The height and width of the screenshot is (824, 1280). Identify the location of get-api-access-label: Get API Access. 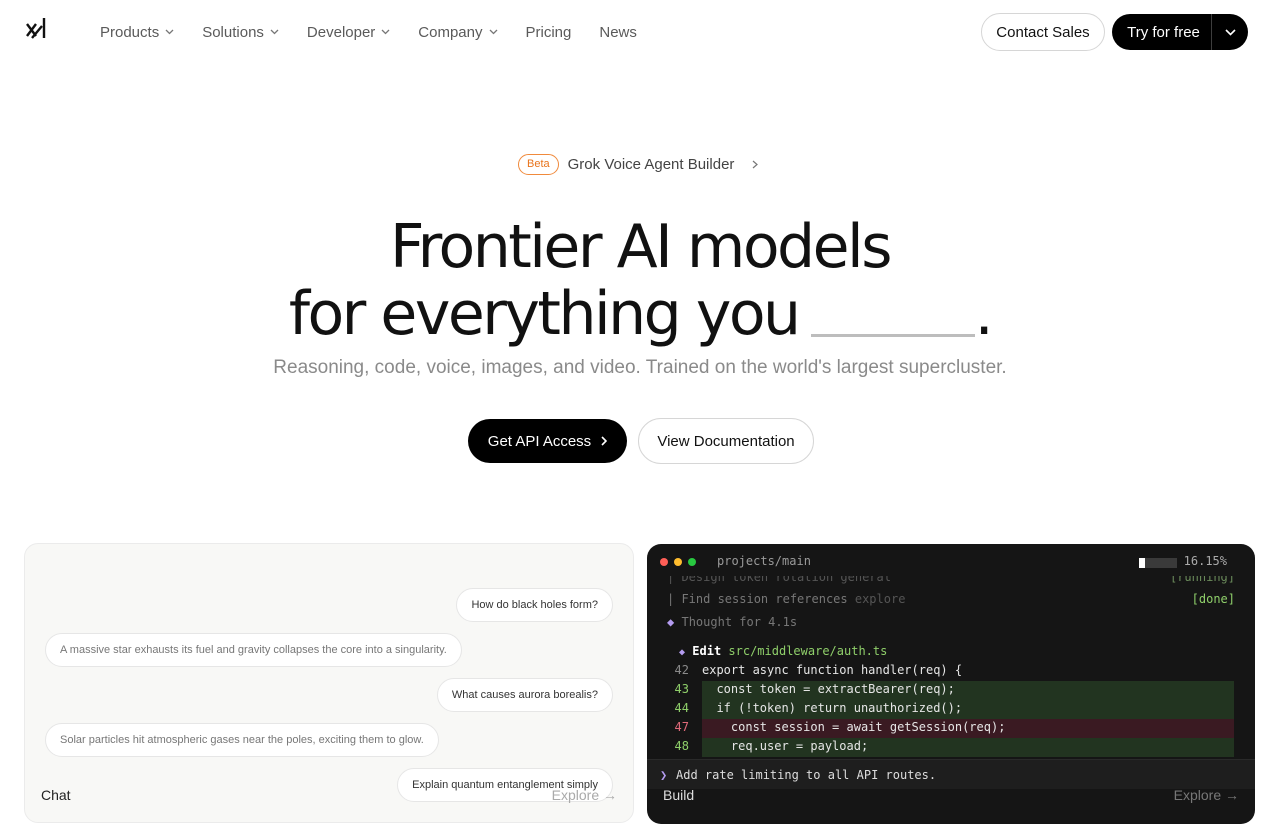
(539, 441).